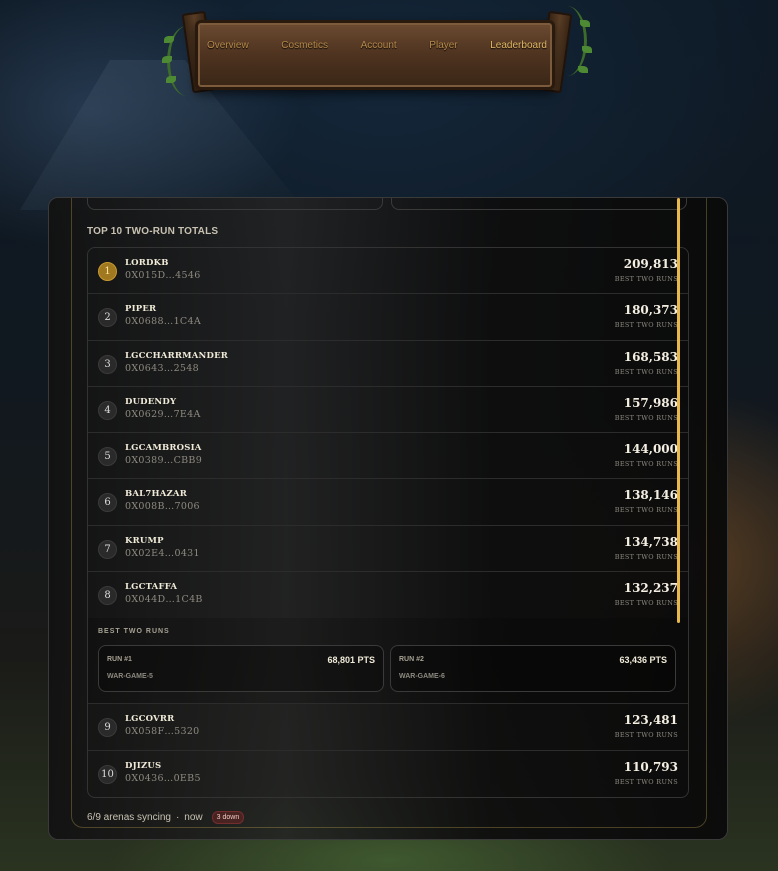 The height and width of the screenshot is (871, 778). Describe the element at coordinates (304, 45) in the screenshot. I see `nav-item-cosmetics: Cosmetics` at that location.